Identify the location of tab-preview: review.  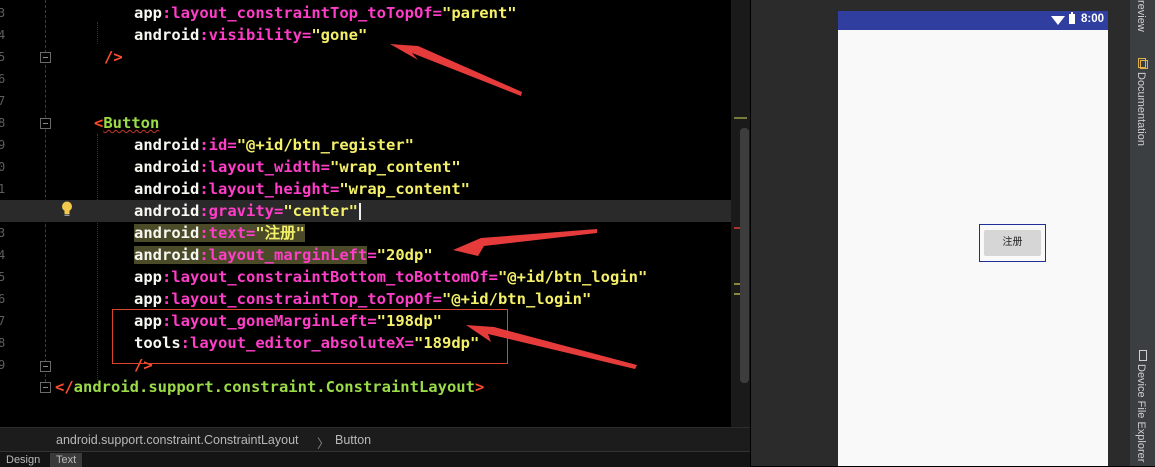
(1141, 16).